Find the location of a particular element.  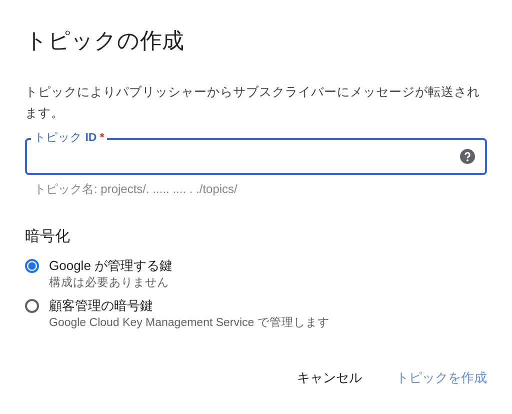

help-icon is located at coordinates (467, 156).